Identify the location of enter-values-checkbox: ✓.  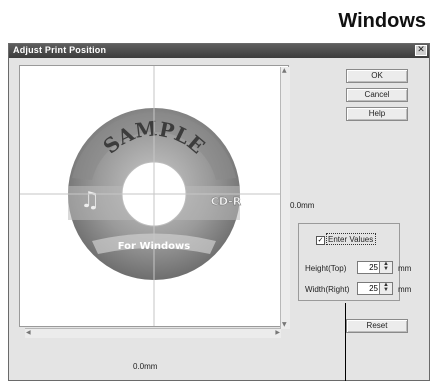
(320, 240).